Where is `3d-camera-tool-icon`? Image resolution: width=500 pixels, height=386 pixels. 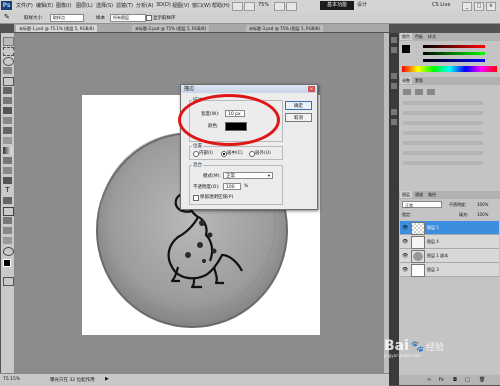 3d-camera-tool-icon is located at coordinates (7, 230).